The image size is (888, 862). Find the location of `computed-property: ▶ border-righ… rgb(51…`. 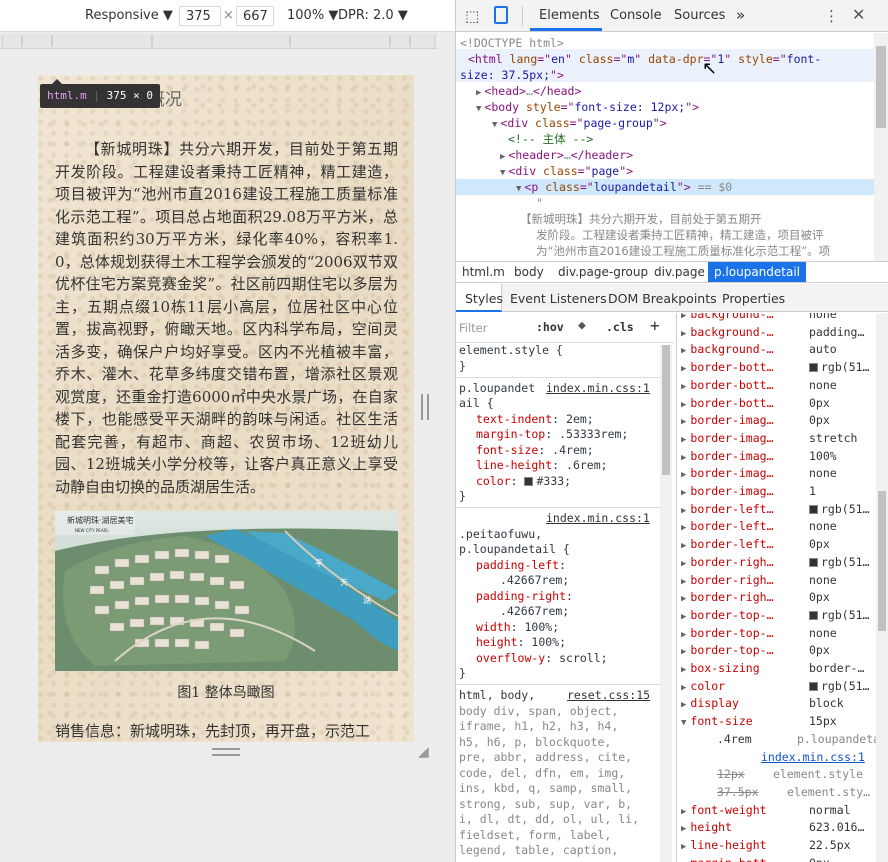

computed-property: ▶ border-righ… rgb(51… is located at coordinates (775, 562).